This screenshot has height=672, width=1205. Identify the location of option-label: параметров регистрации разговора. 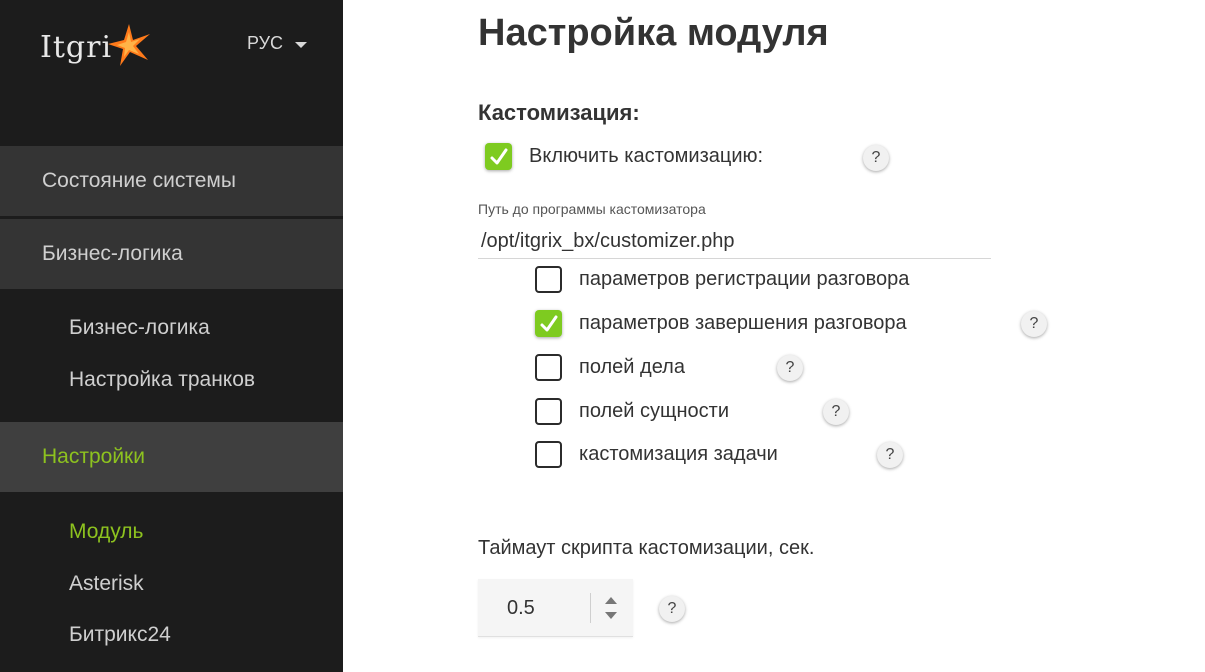
(744, 279).